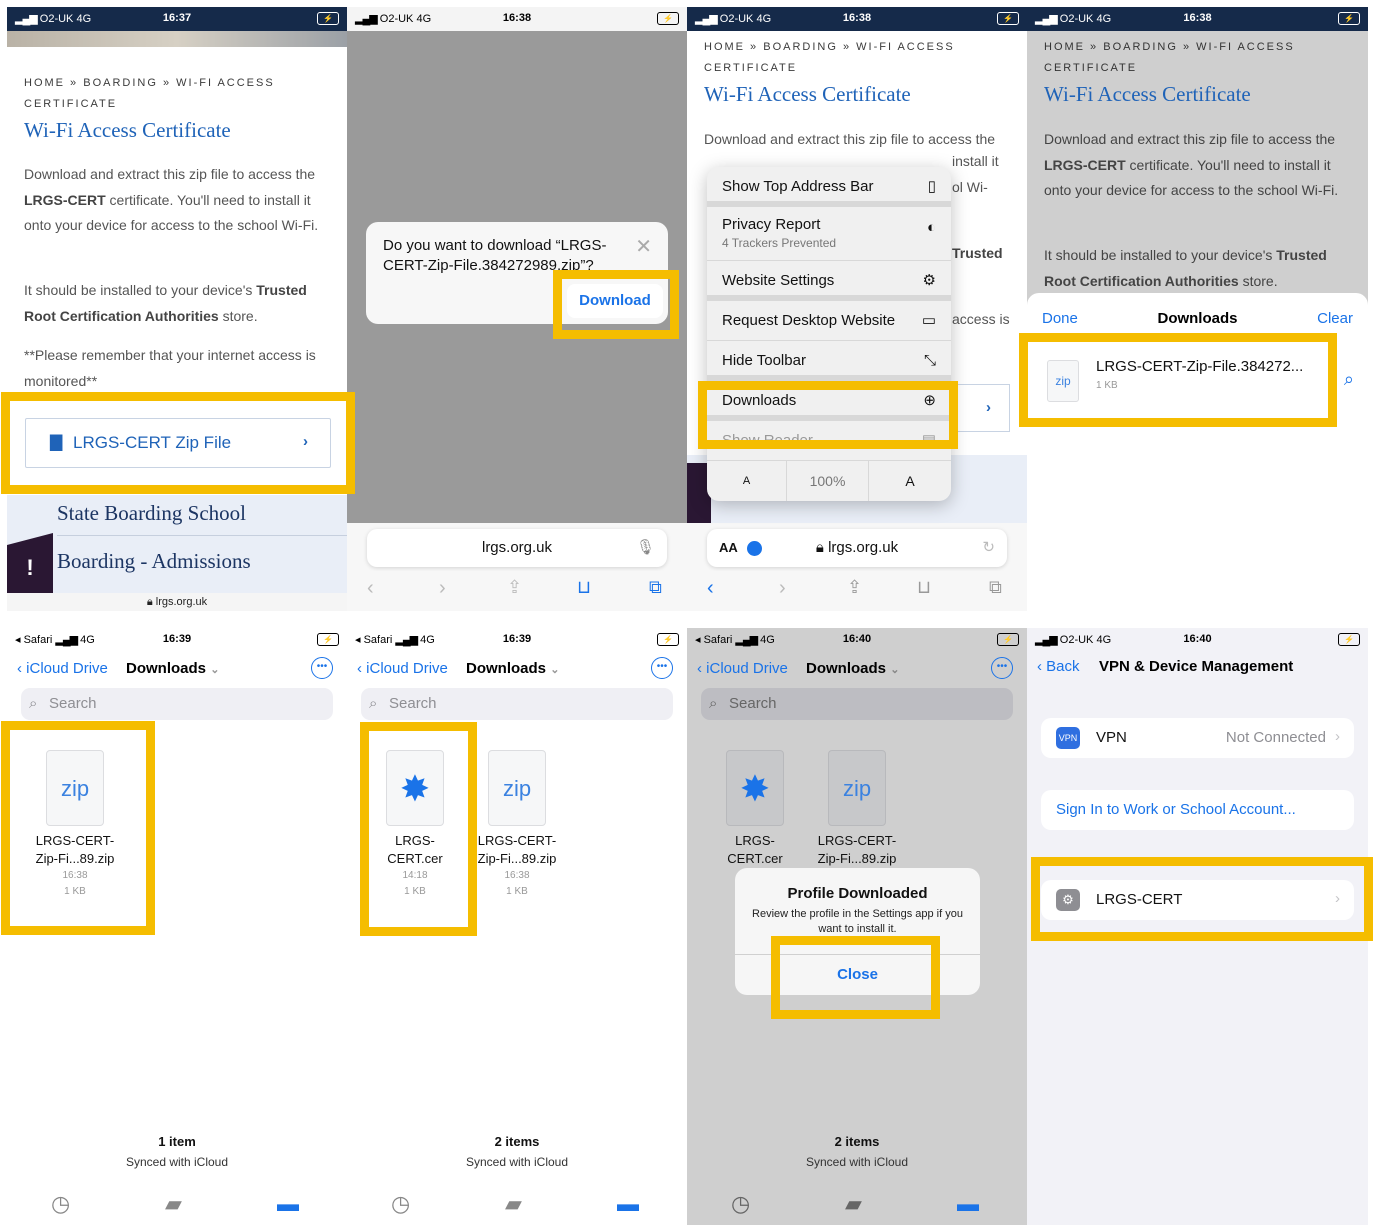  What do you see at coordinates (1335, 318) in the screenshot?
I see `clear-button: Clear` at bounding box center [1335, 318].